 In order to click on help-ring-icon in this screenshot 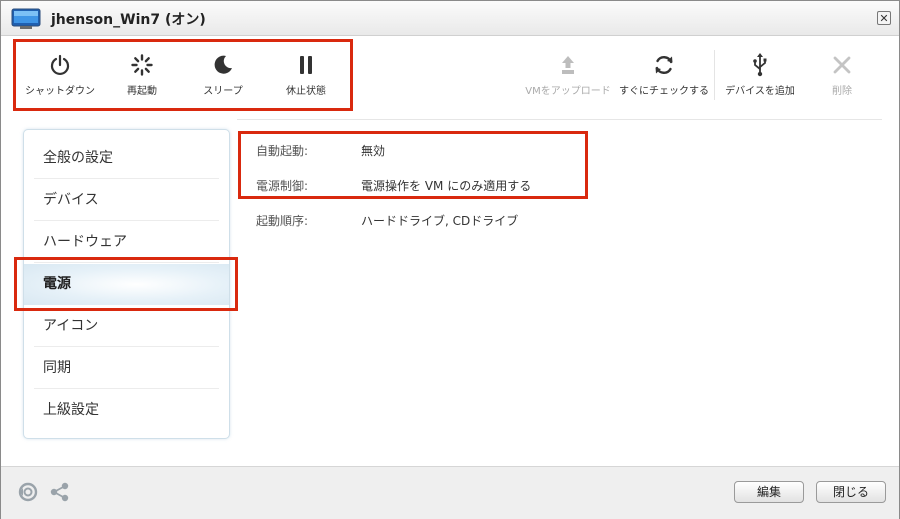, I will do `click(28, 492)`.